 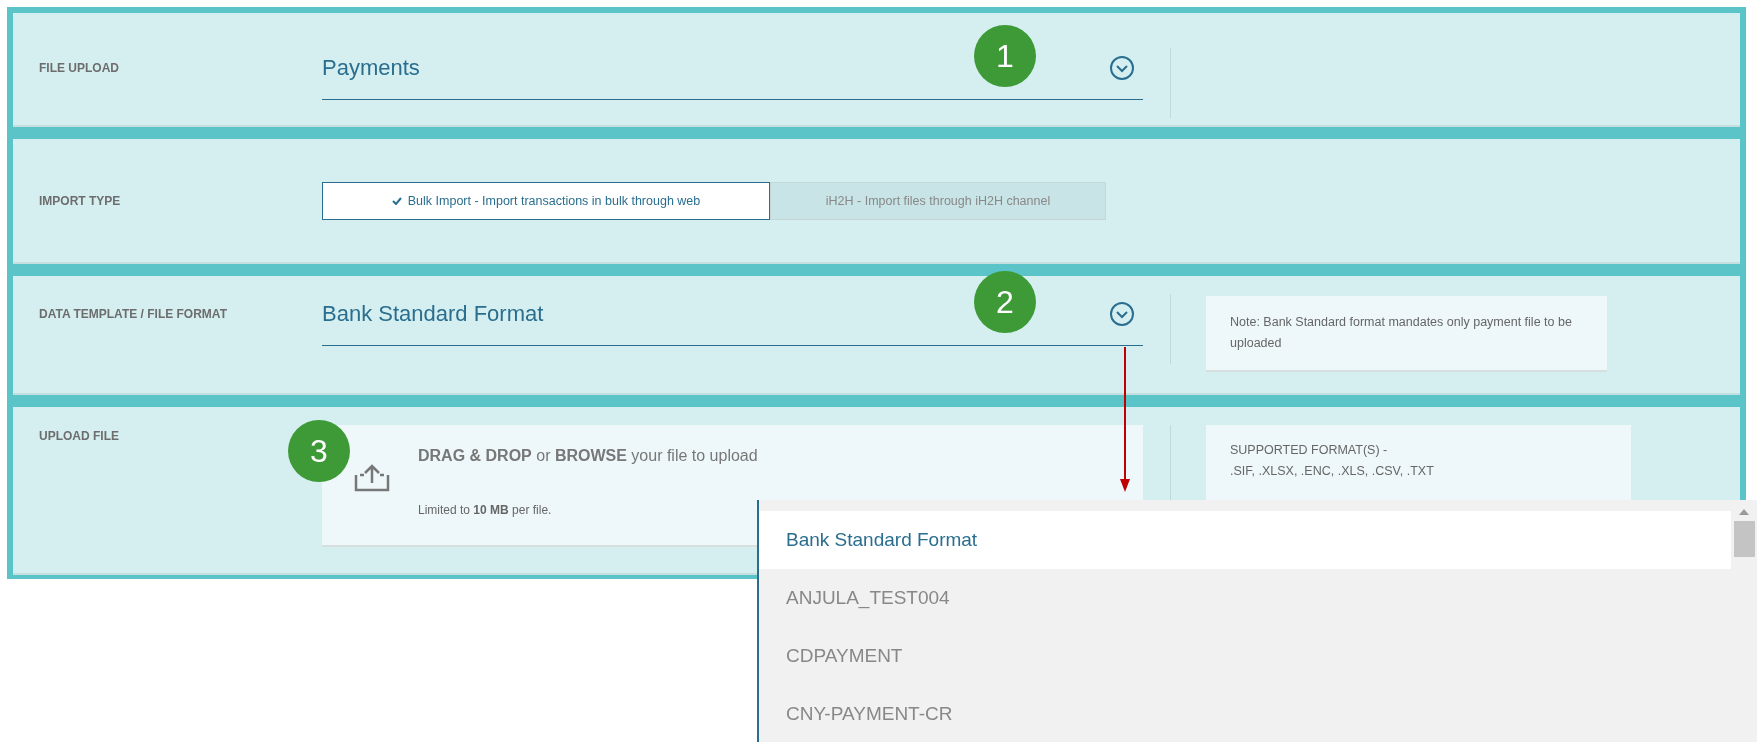 What do you see at coordinates (1744, 539) in the screenshot?
I see `scroll-thumb` at bounding box center [1744, 539].